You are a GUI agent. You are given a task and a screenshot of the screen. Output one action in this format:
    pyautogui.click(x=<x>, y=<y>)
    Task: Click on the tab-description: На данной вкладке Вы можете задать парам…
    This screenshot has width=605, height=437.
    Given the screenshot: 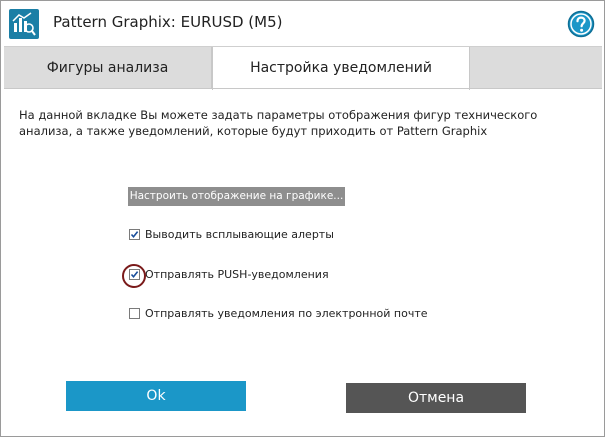 What is the action you would take?
    pyautogui.click(x=278, y=123)
    